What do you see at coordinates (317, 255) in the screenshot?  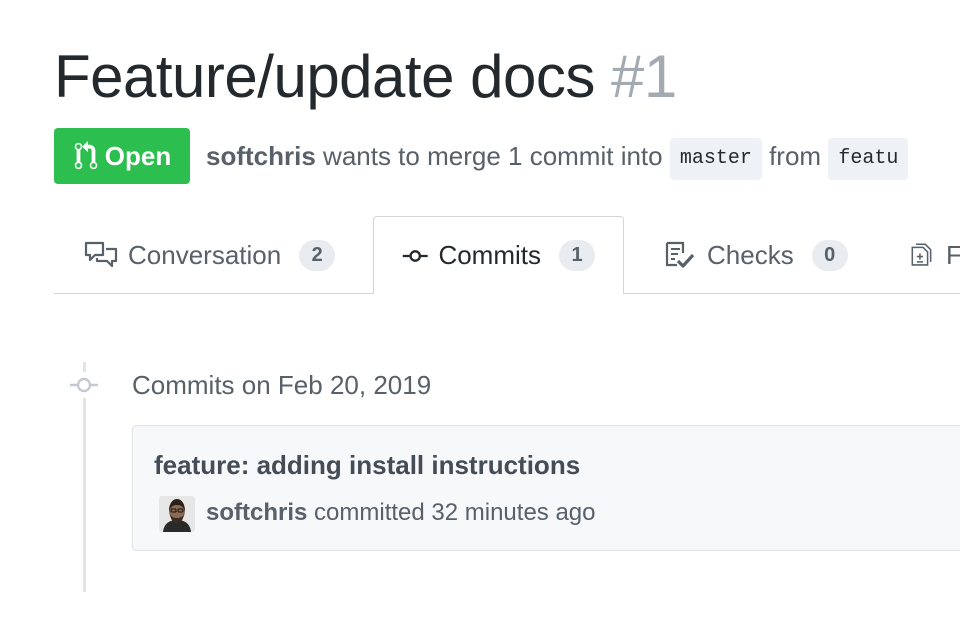 I see `tab-counter: 2` at bounding box center [317, 255].